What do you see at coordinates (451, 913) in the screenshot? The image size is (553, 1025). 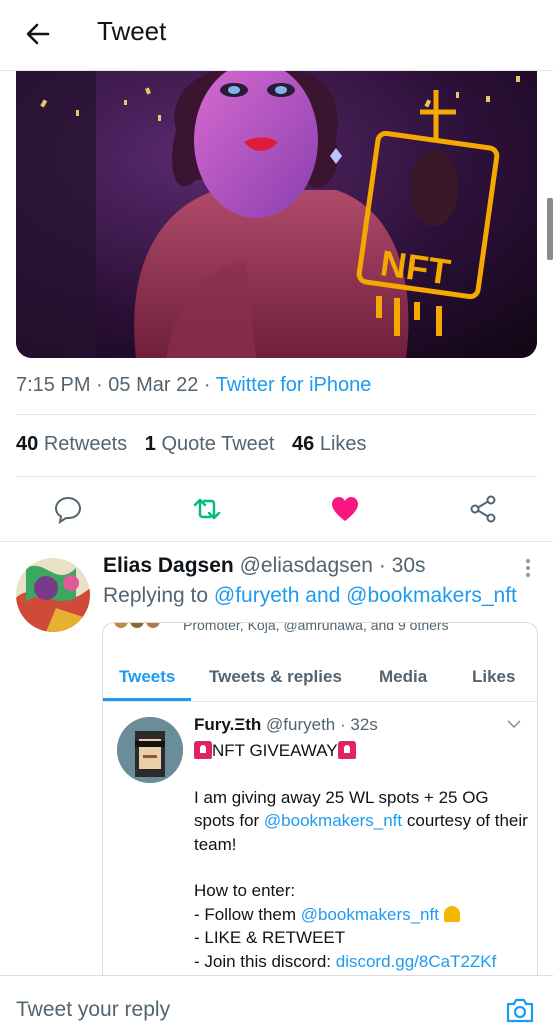 I see `bell-emoji-icon` at bounding box center [451, 913].